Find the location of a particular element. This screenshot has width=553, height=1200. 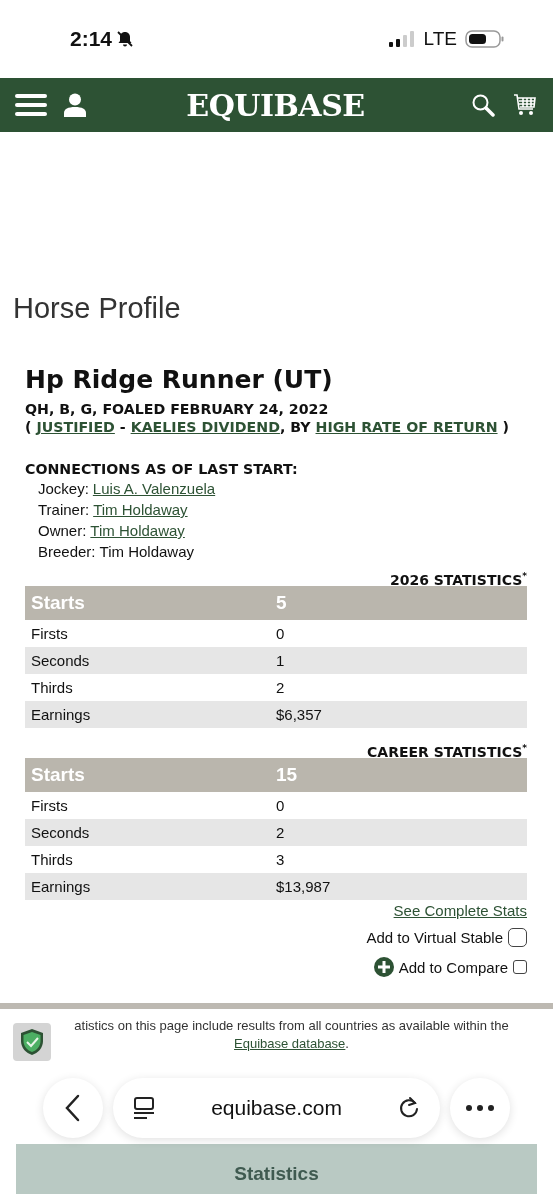

complete-stats-link: See Complete Stats is located at coordinates (460, 910).